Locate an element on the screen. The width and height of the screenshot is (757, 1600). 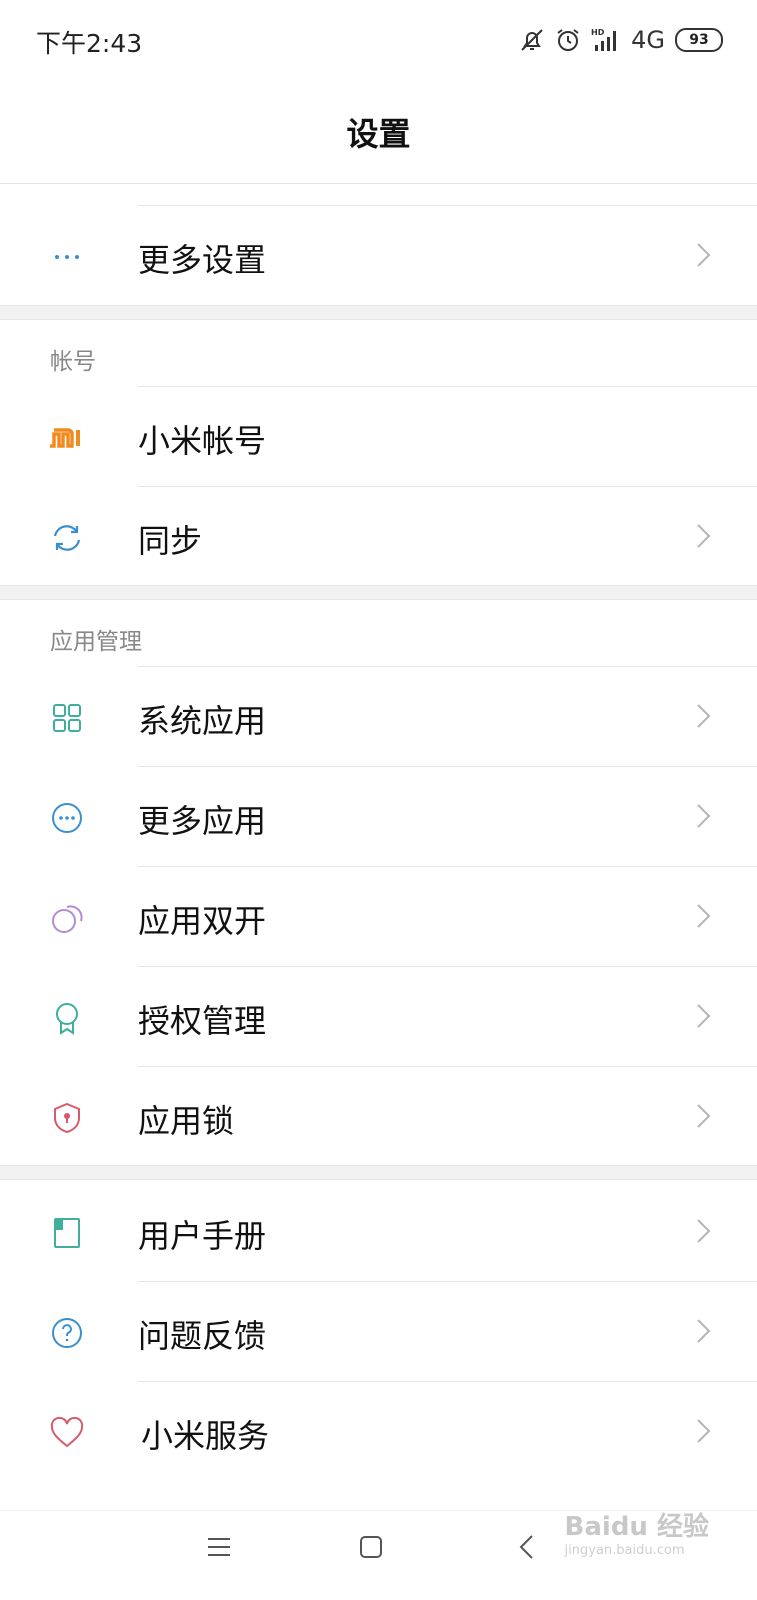
alarm-icon is located at coordinates (568, 40).